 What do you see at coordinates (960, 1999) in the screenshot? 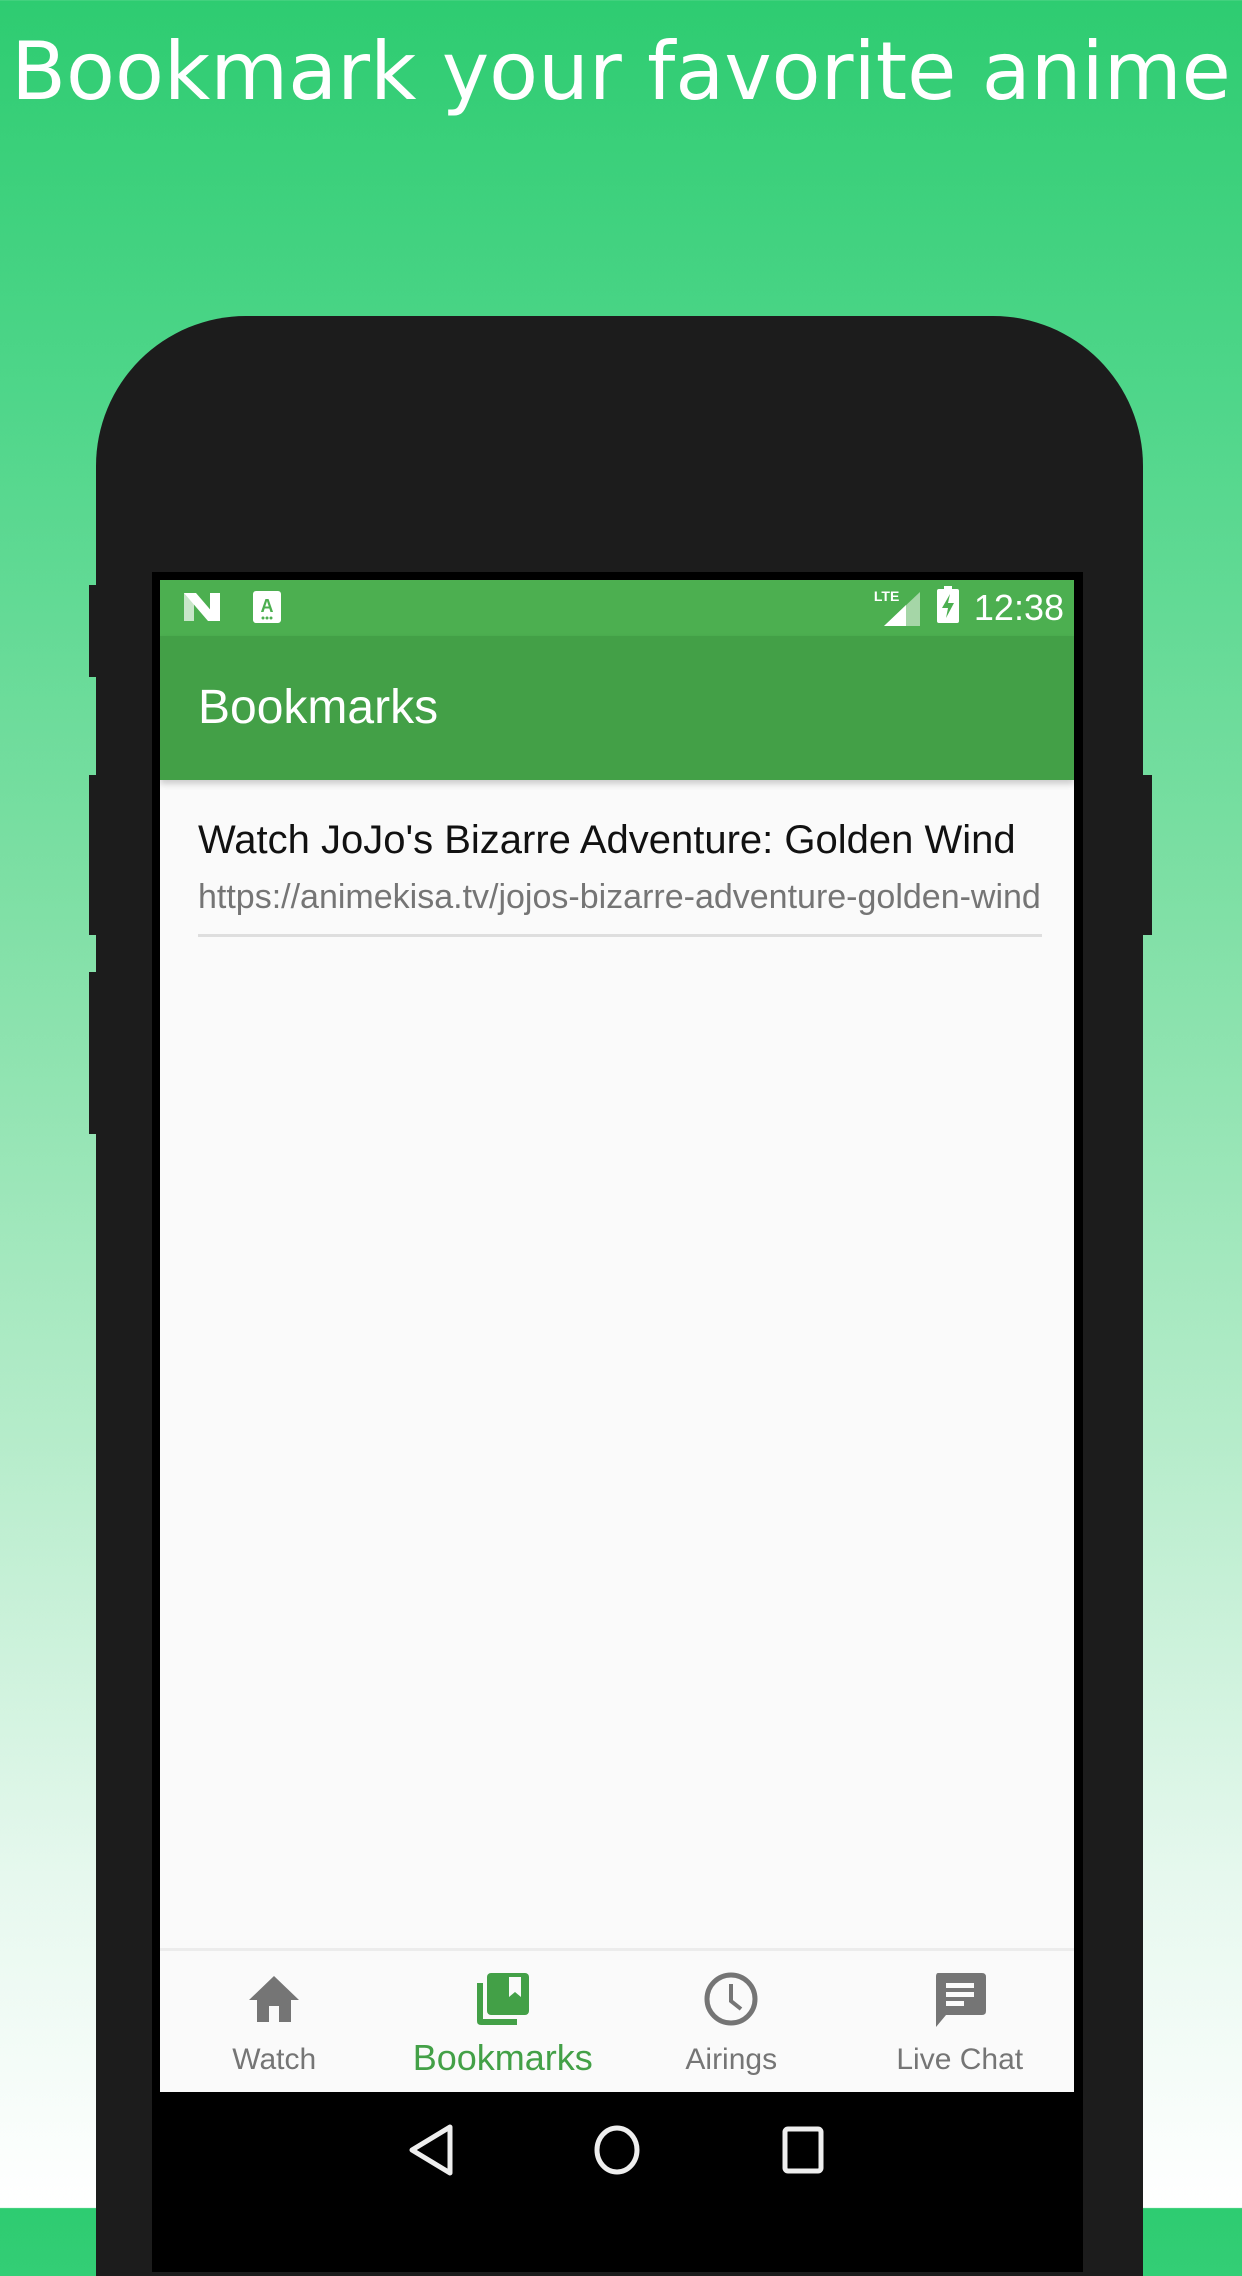
I see `chat-icon` at bounding box center [960, 1999].